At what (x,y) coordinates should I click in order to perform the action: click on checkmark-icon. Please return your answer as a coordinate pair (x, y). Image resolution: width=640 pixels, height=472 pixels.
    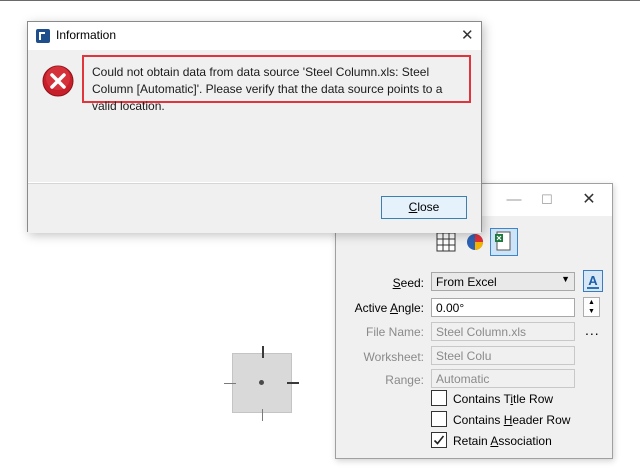
    Looking at the image, I should click on (439, 440).